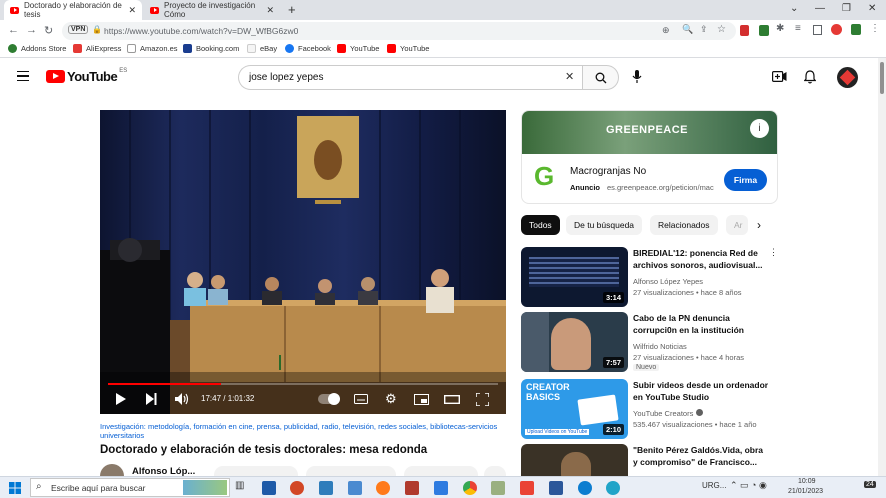 The height and width of the screenshot is (498, 886). What do you see at coordinates (73, 10) in the screenshot?
I see `tab-doctorado: Doctorado y elaboración de tesis ✕` at bounding box center [73, 10].